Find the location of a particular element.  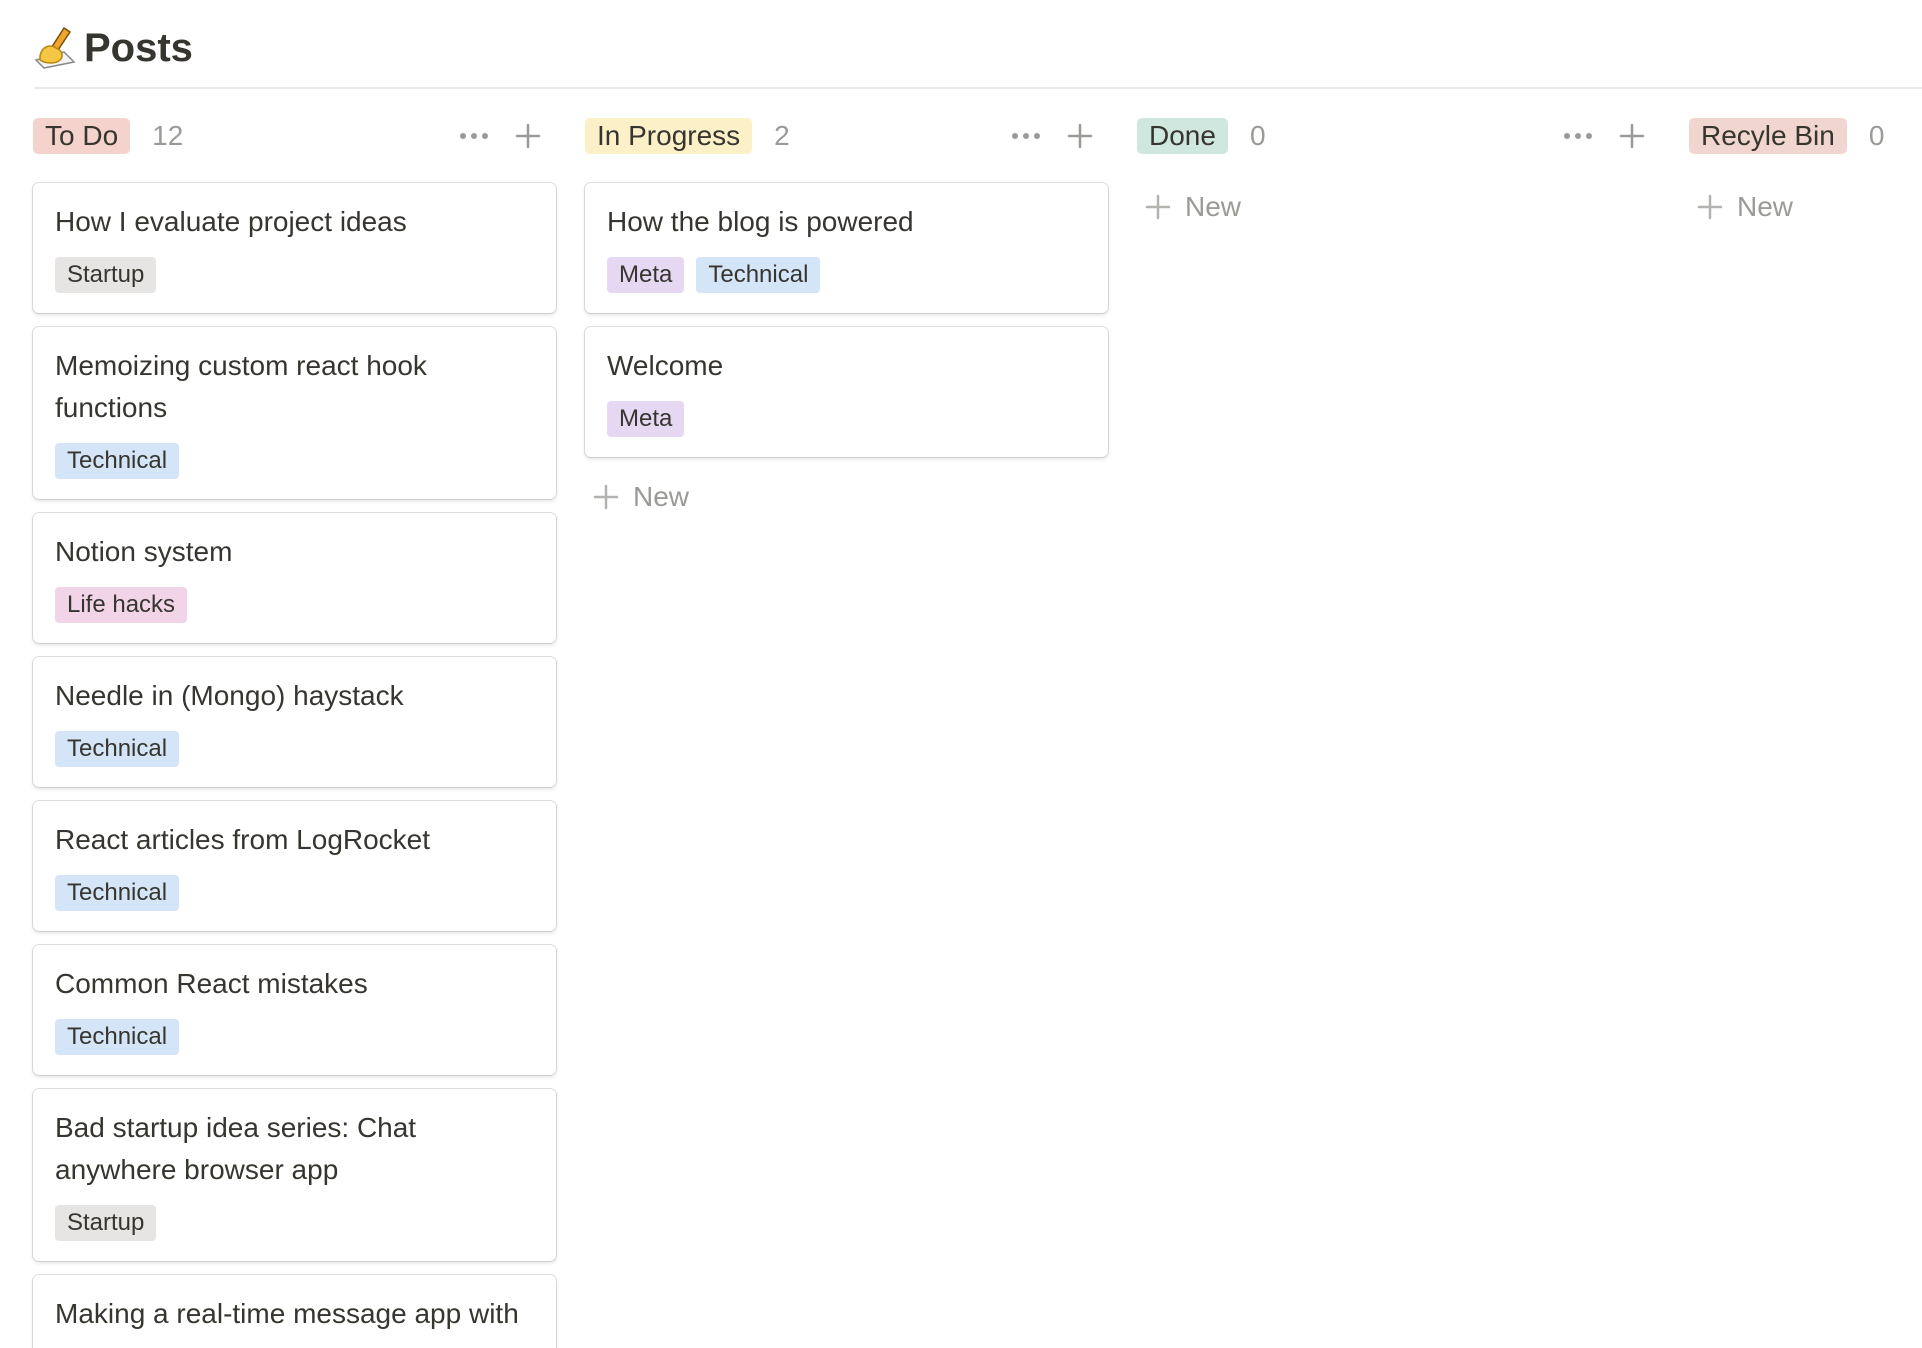

column-header: Recyle Bin 0 is located at coordinates (1805, 136).